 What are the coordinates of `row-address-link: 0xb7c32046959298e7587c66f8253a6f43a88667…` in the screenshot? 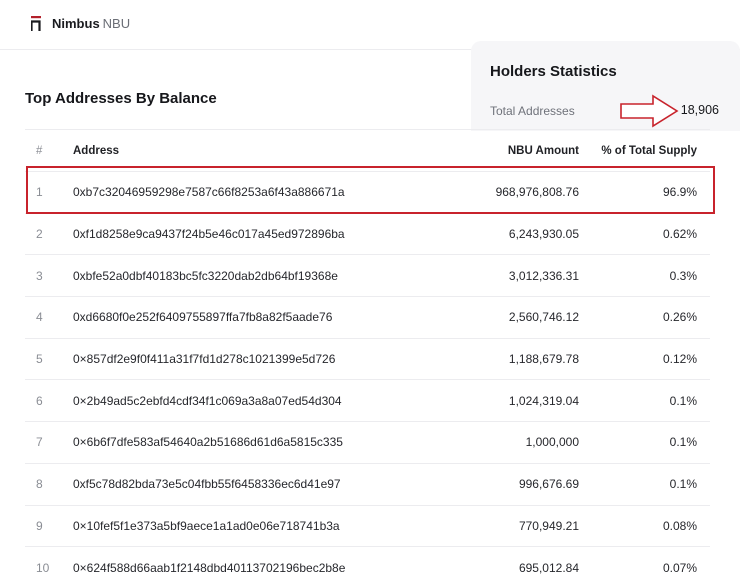 It's located at (209, 192).